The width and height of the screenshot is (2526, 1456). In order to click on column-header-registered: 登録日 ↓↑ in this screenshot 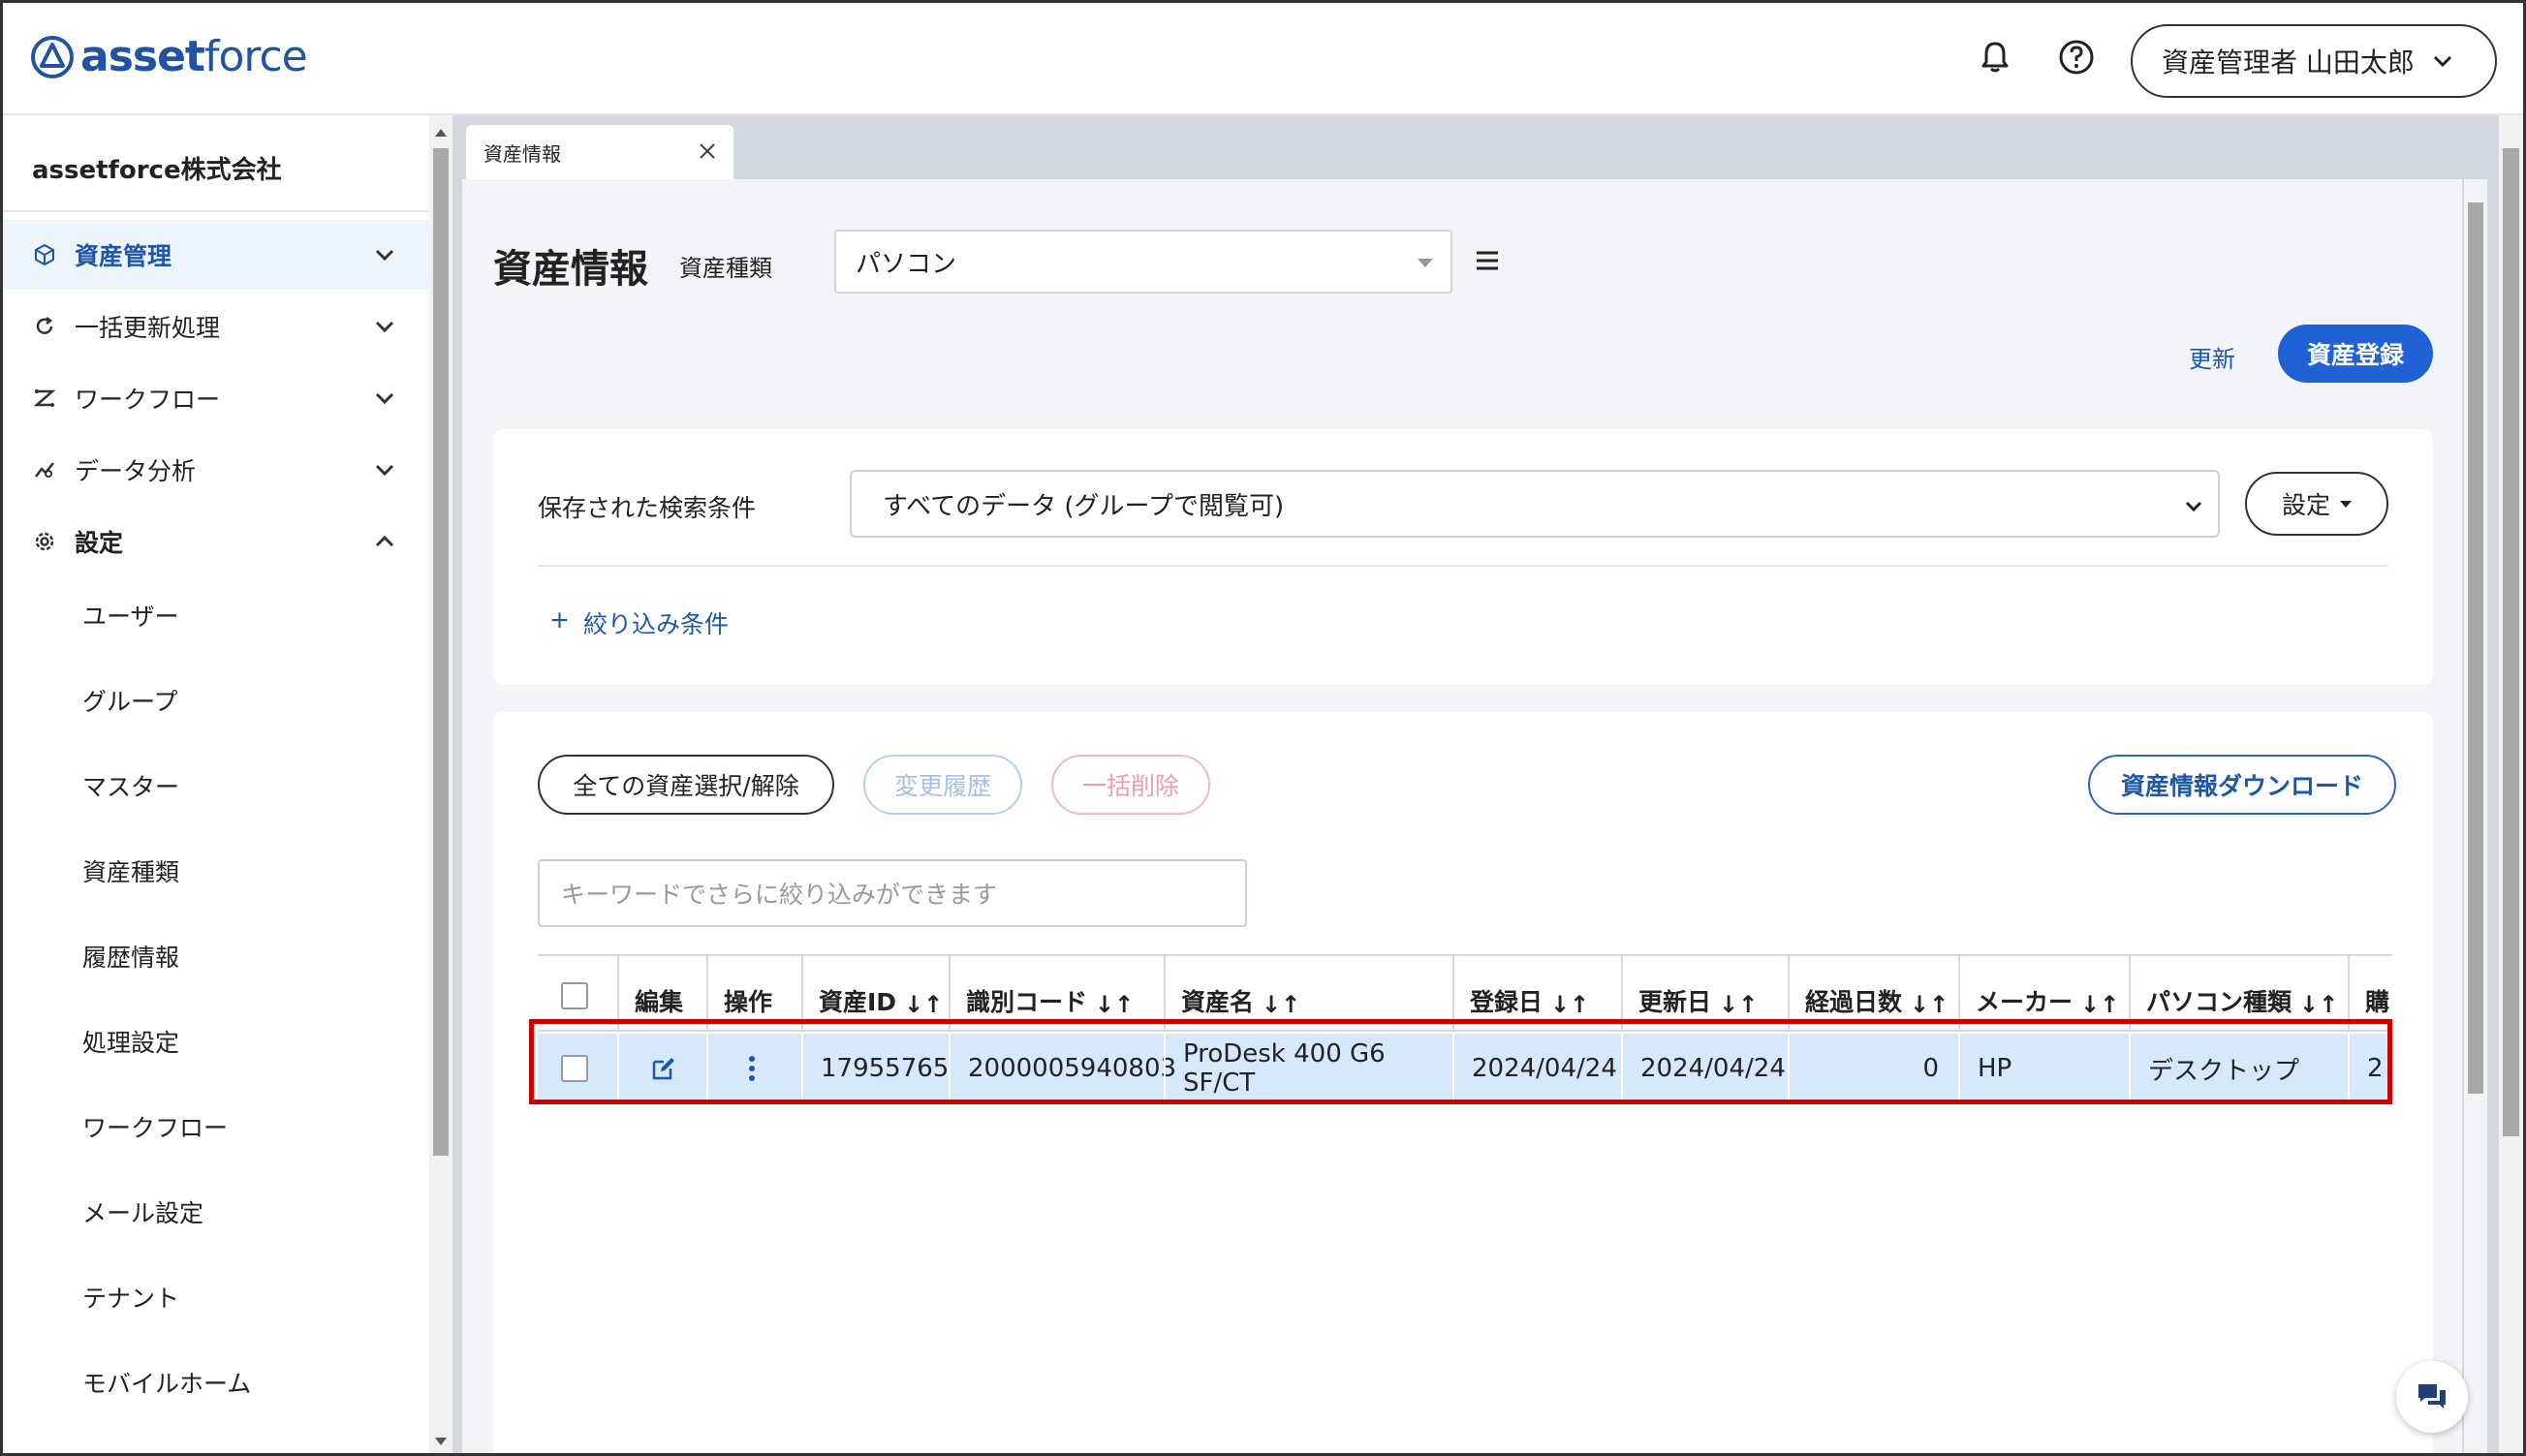, I will do `click(1536, 994)`.